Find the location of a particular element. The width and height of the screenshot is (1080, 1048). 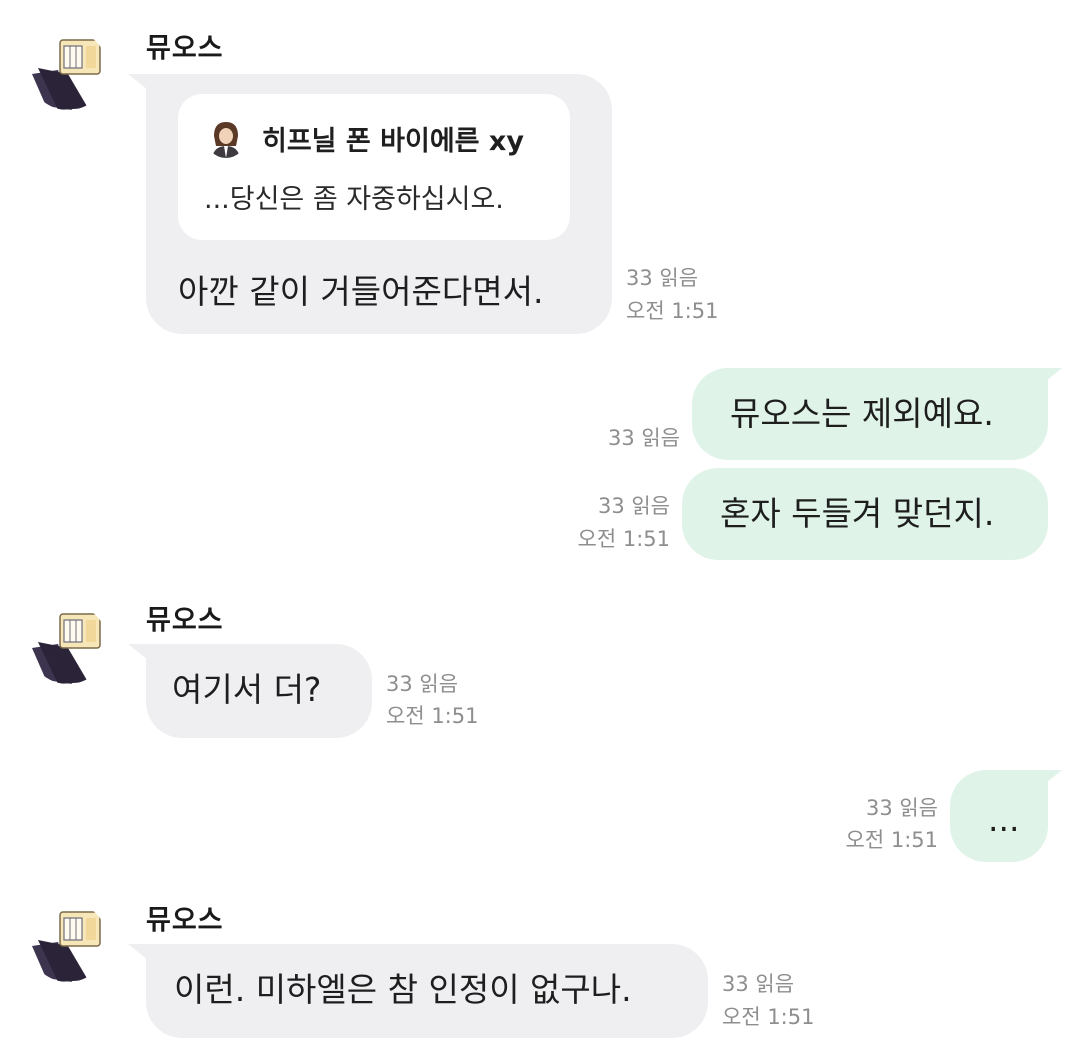

message-bubble: 이런. 미하엘은 참 인정이 없구나. is located at coordinates (427, 991).